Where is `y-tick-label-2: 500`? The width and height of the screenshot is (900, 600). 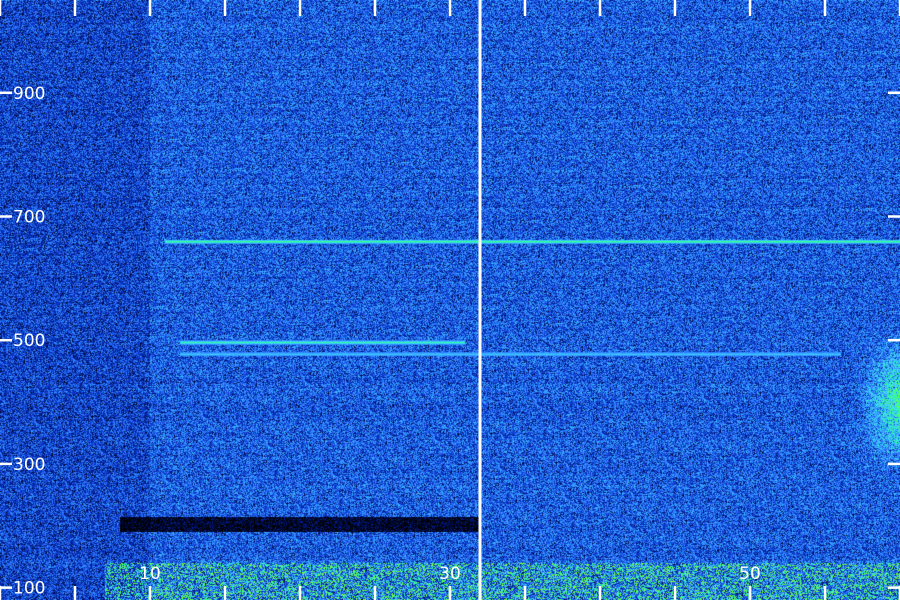
y-tick-label-2: 500 is located at coordinates (29, 341).